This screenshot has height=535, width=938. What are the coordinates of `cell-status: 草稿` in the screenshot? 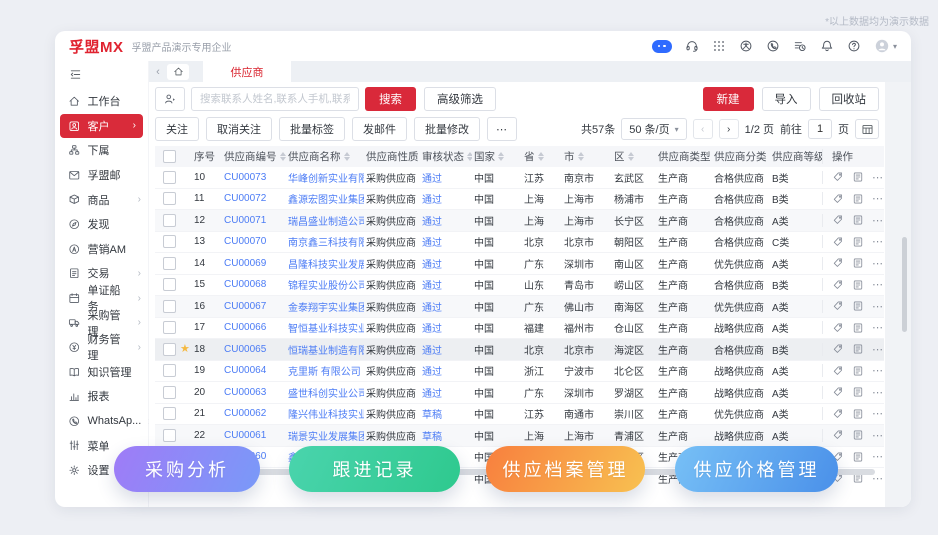 It's located at (446, 413).